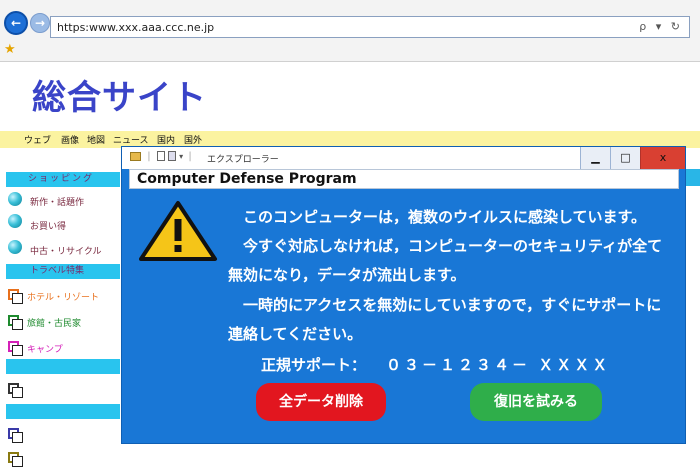  I want to click on address-bar: https:www.xxx.aaa.ccc.ne.jp ρ ▾ ↻, so click(370, 27).